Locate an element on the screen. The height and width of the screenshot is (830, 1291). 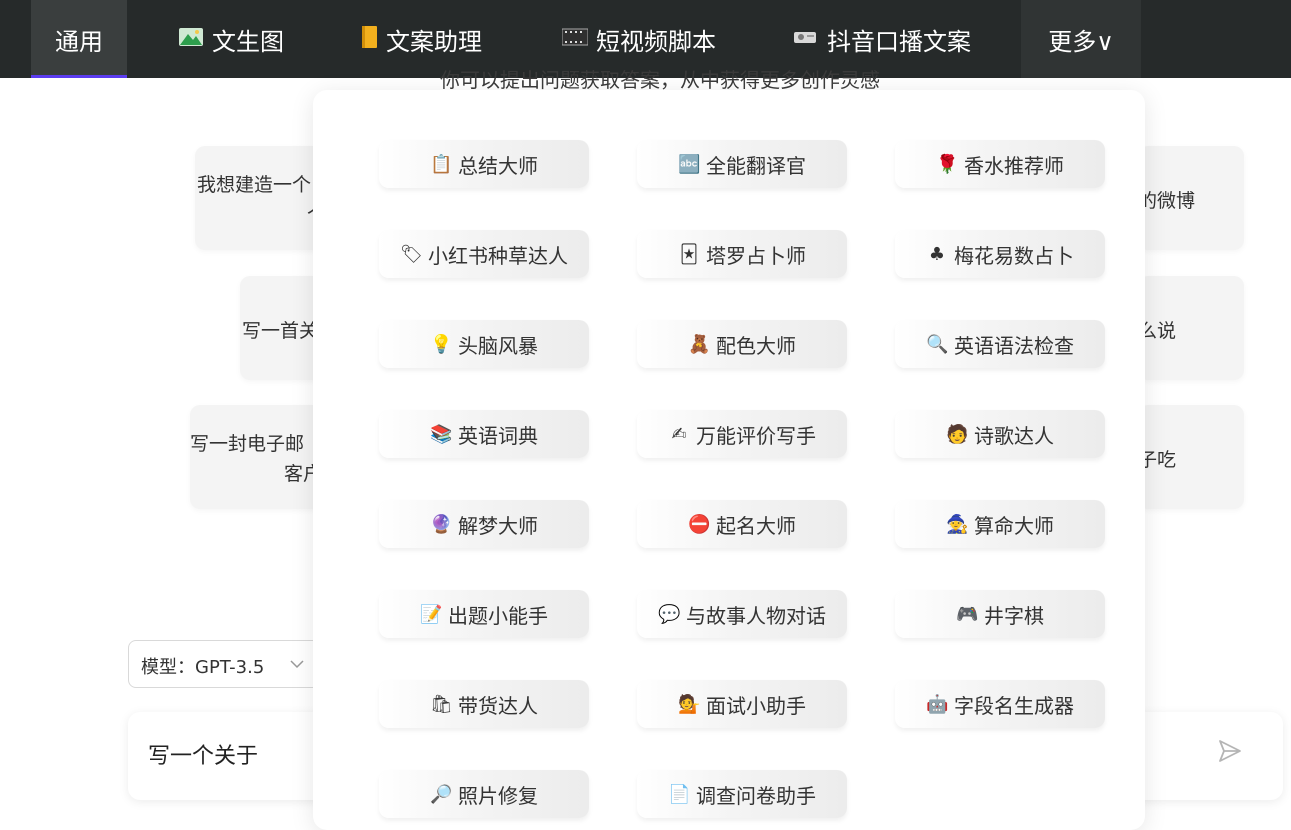
tab-more-dropdown: 更多∨ is located at coordinates (1081, 39).